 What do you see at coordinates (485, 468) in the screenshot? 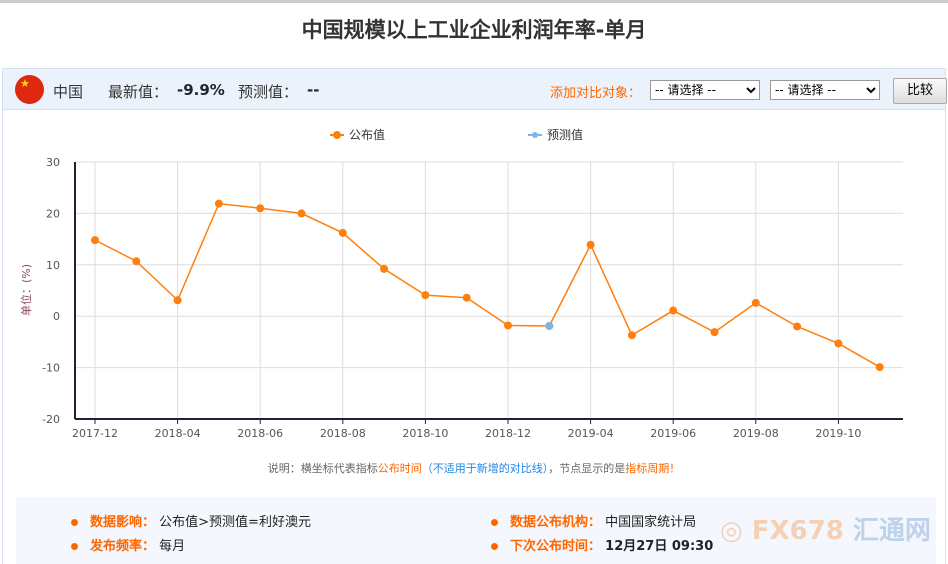
I see `note-blue: （不适用于新增的对比线）` at bounding box center [485, 468].